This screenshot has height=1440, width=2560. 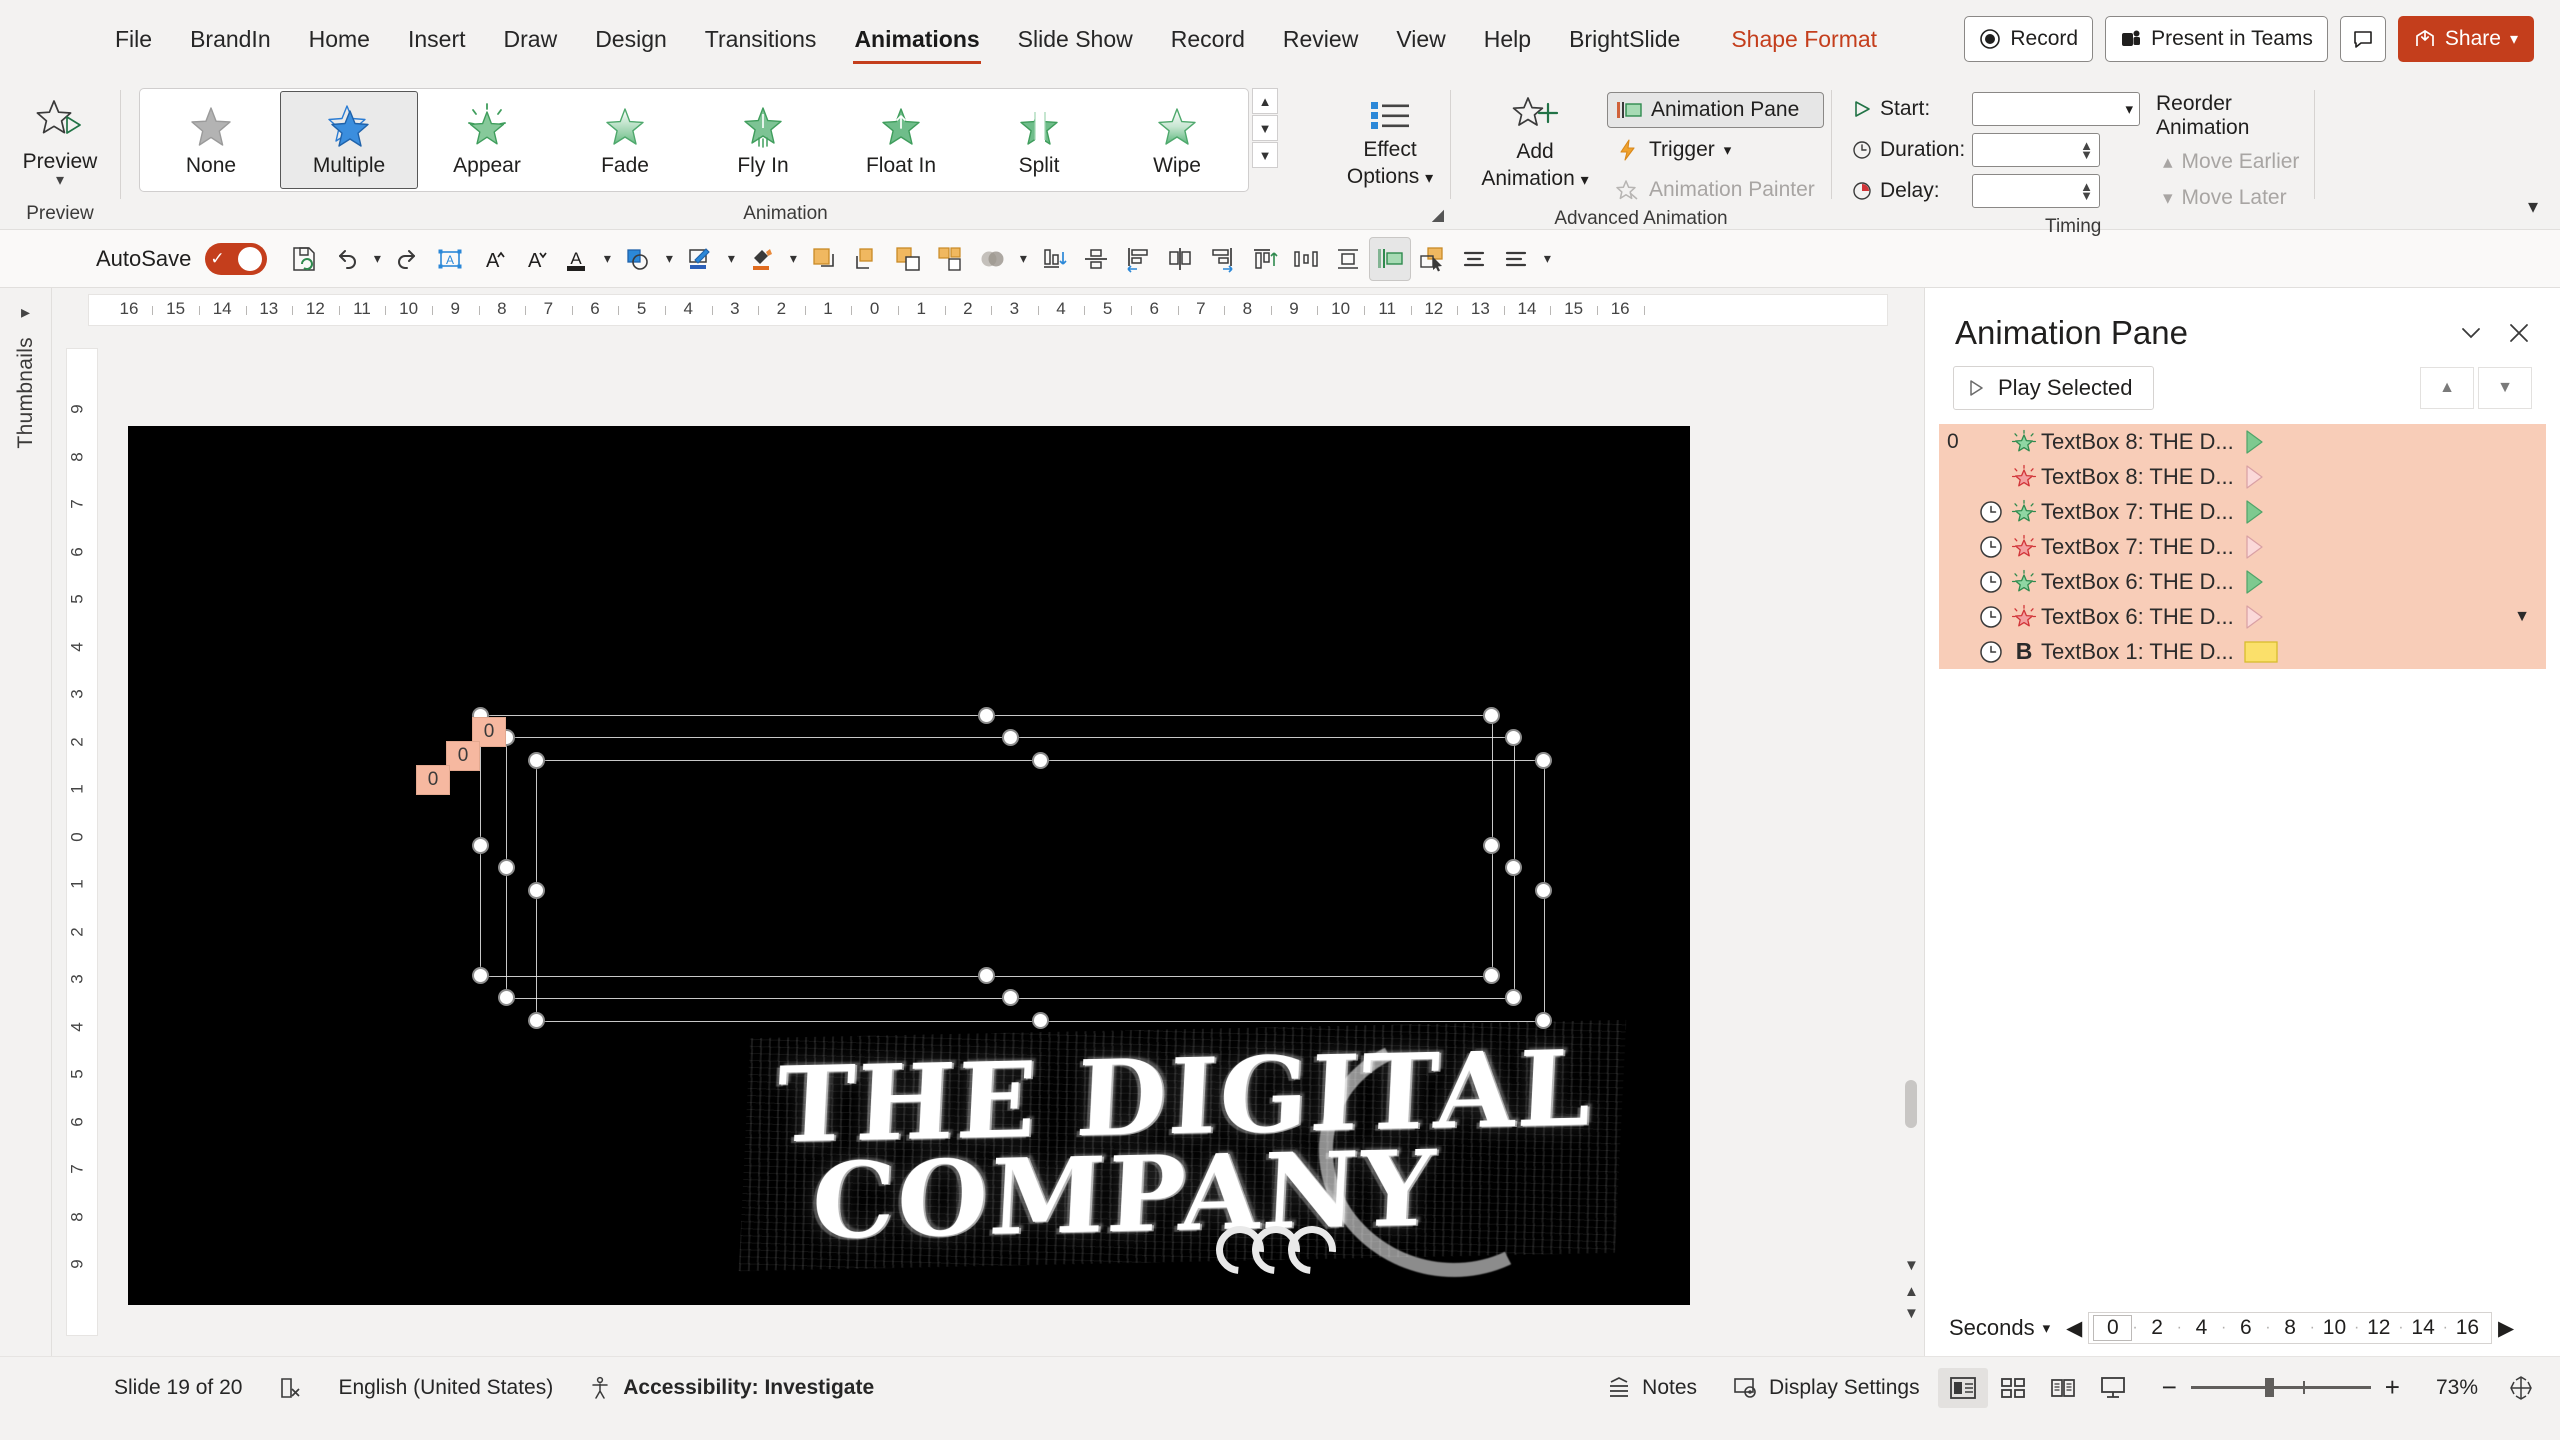 I want to click on send-backward-icon, so click(x=908, y=259).